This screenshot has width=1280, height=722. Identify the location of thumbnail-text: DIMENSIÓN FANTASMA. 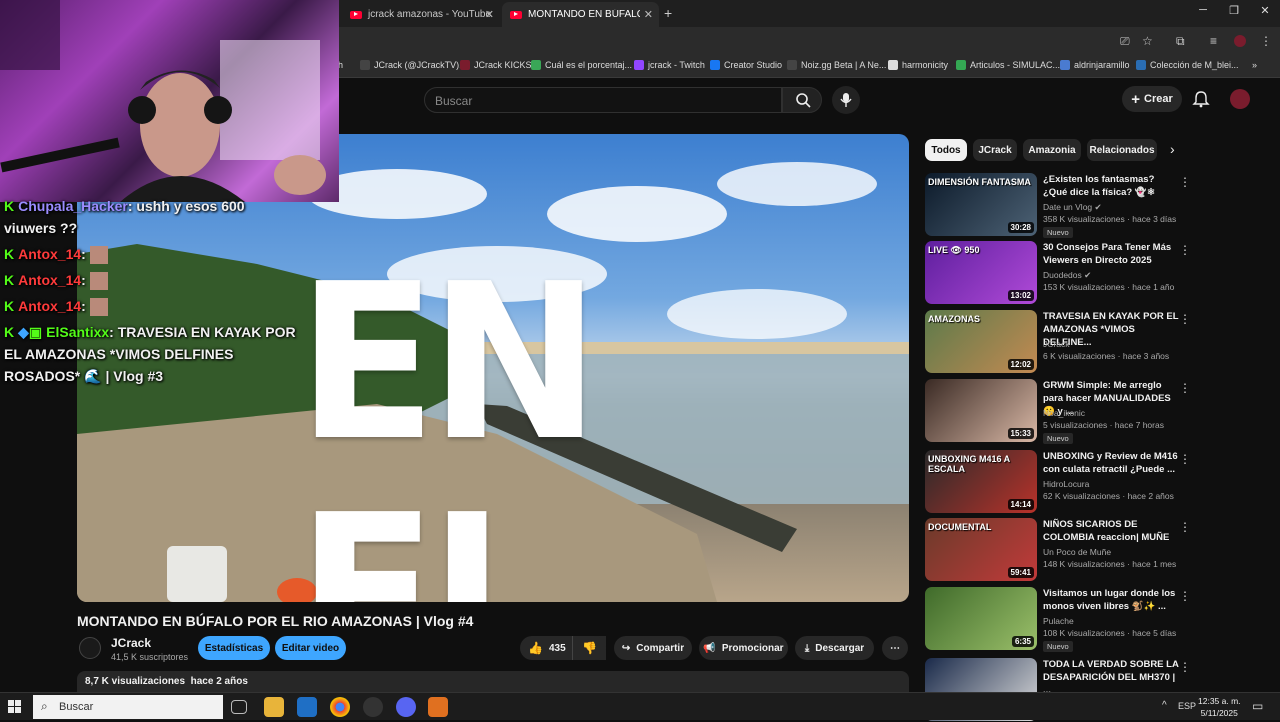
(979, 182).